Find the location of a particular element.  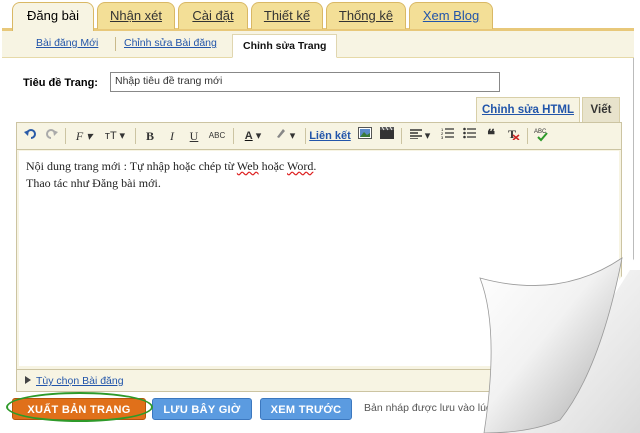

text-color-button: A ▾ is located at coordinates (253, 136).